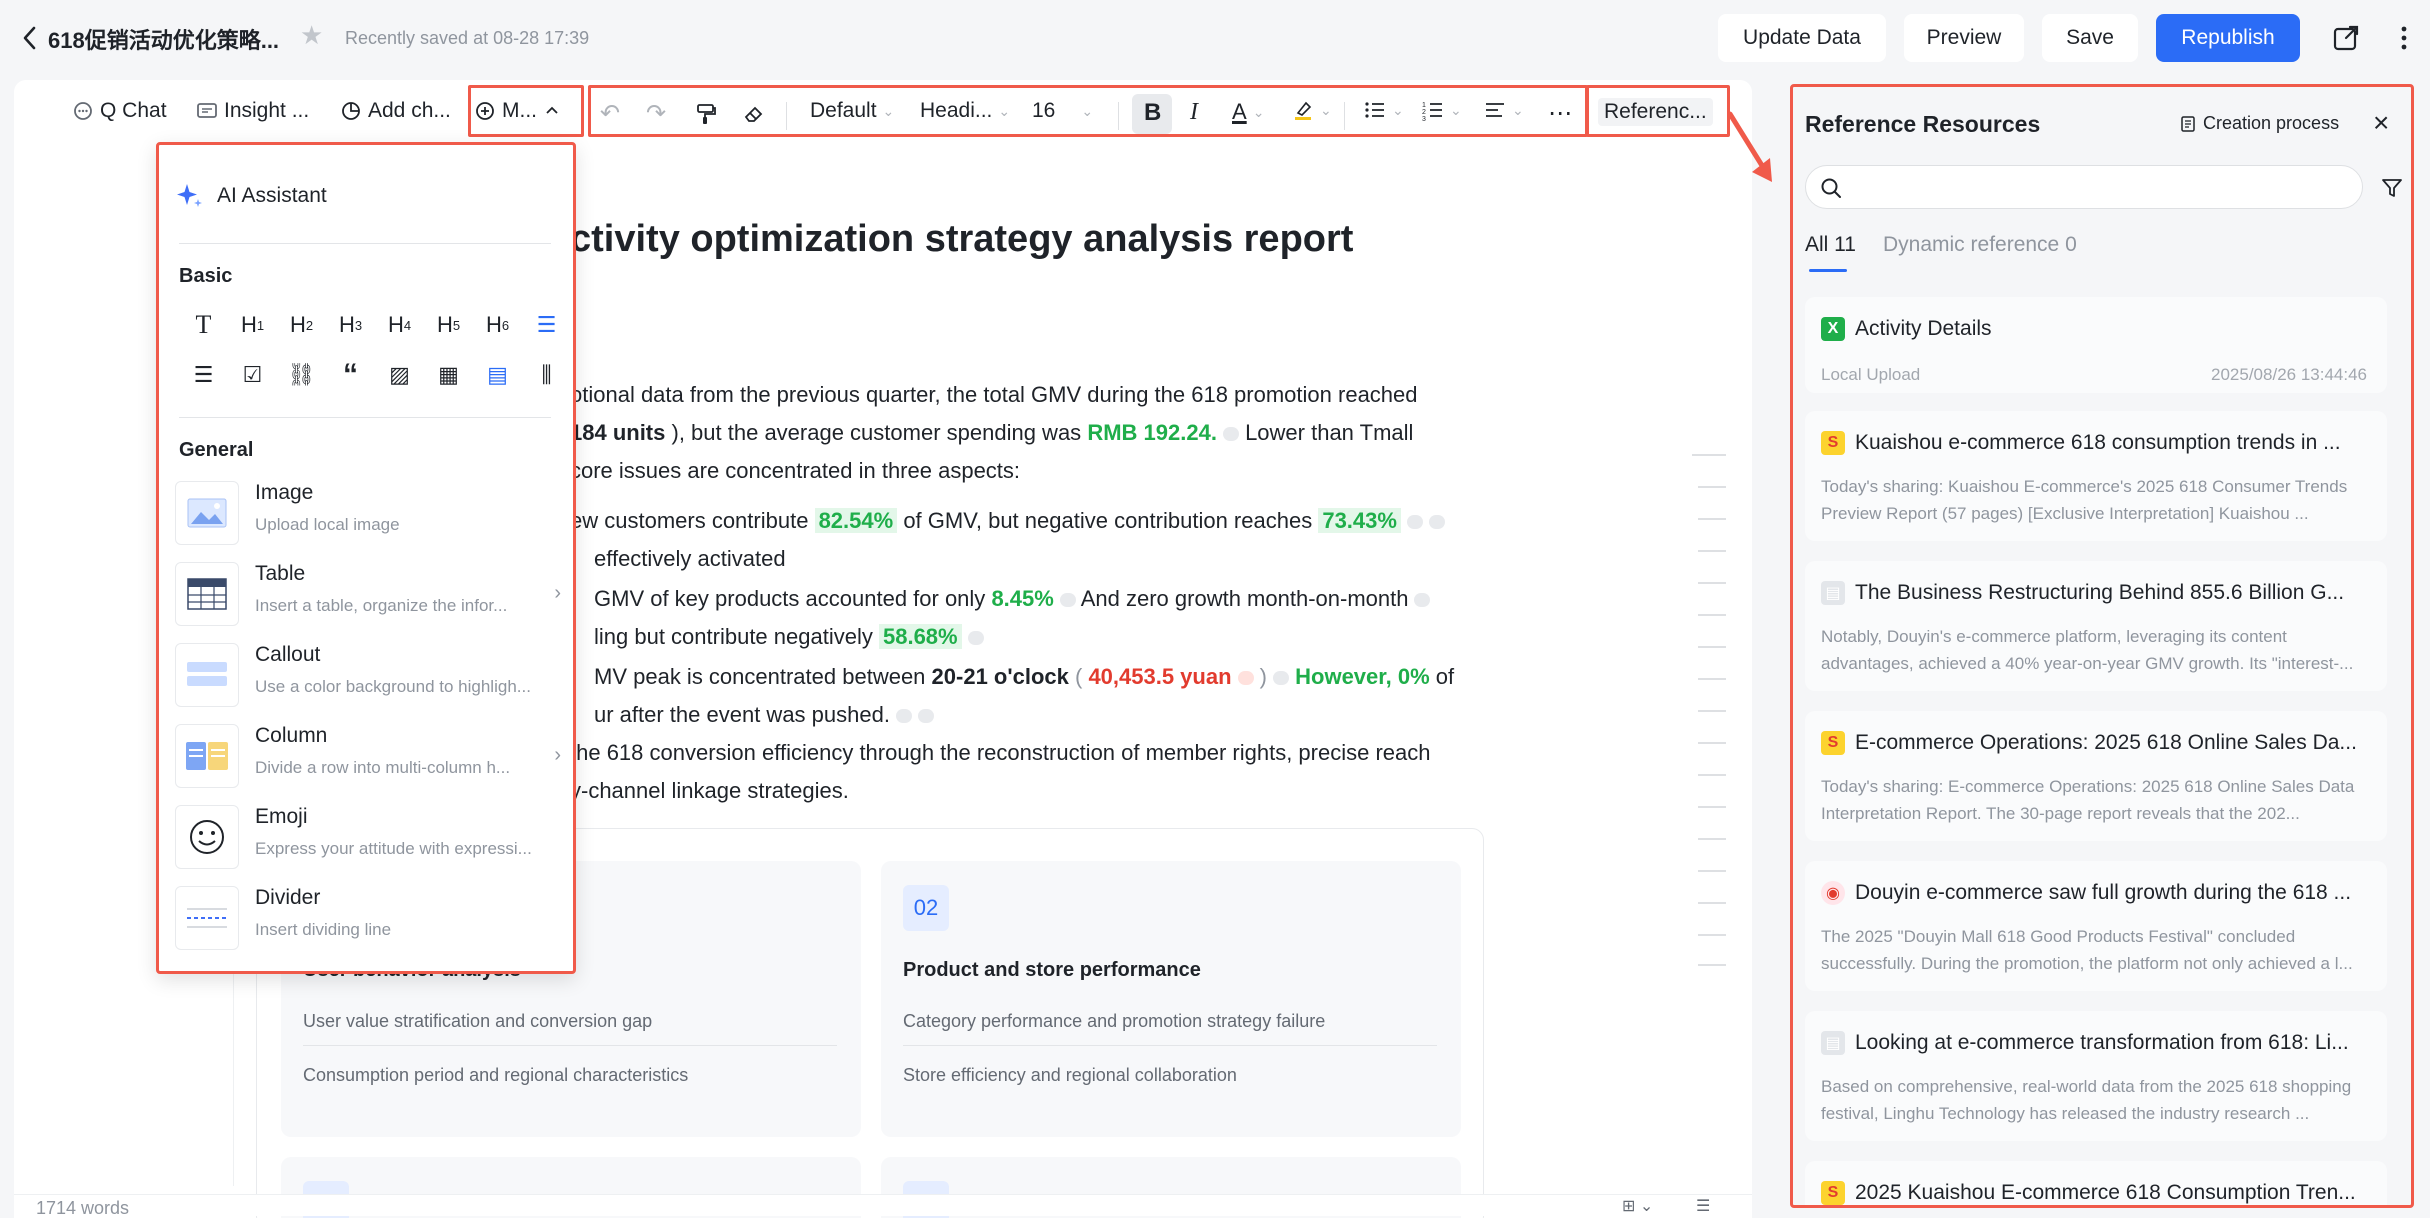  Describe the element at coordinates (370, 511) in the screenshot. I see `menu-item-image: Image Upload local image` at that location.